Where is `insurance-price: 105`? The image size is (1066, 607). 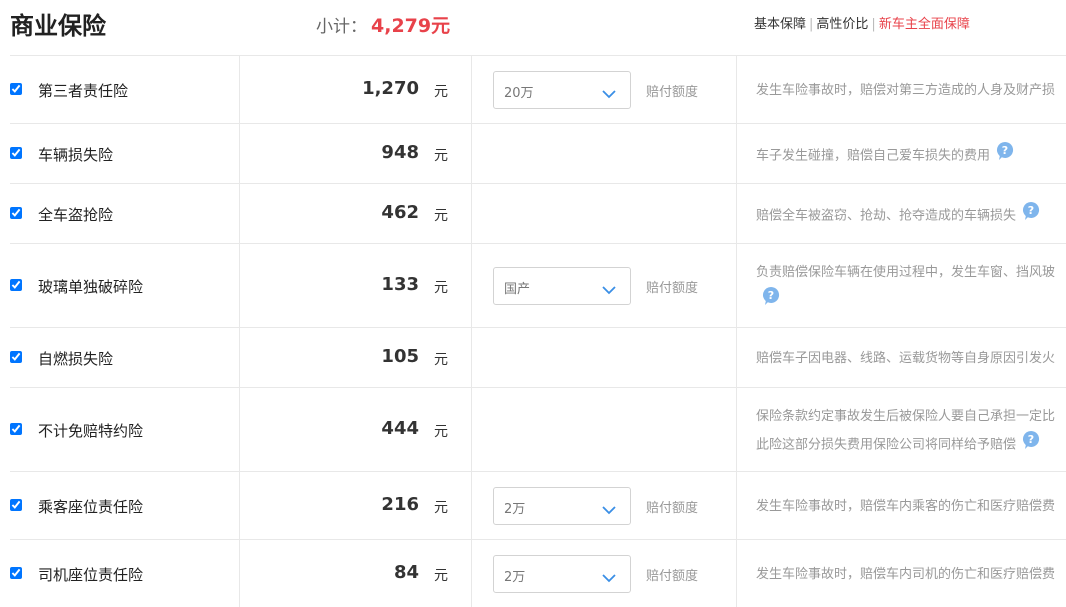
insurance-price: 105 is located at coordinates (400, 356).